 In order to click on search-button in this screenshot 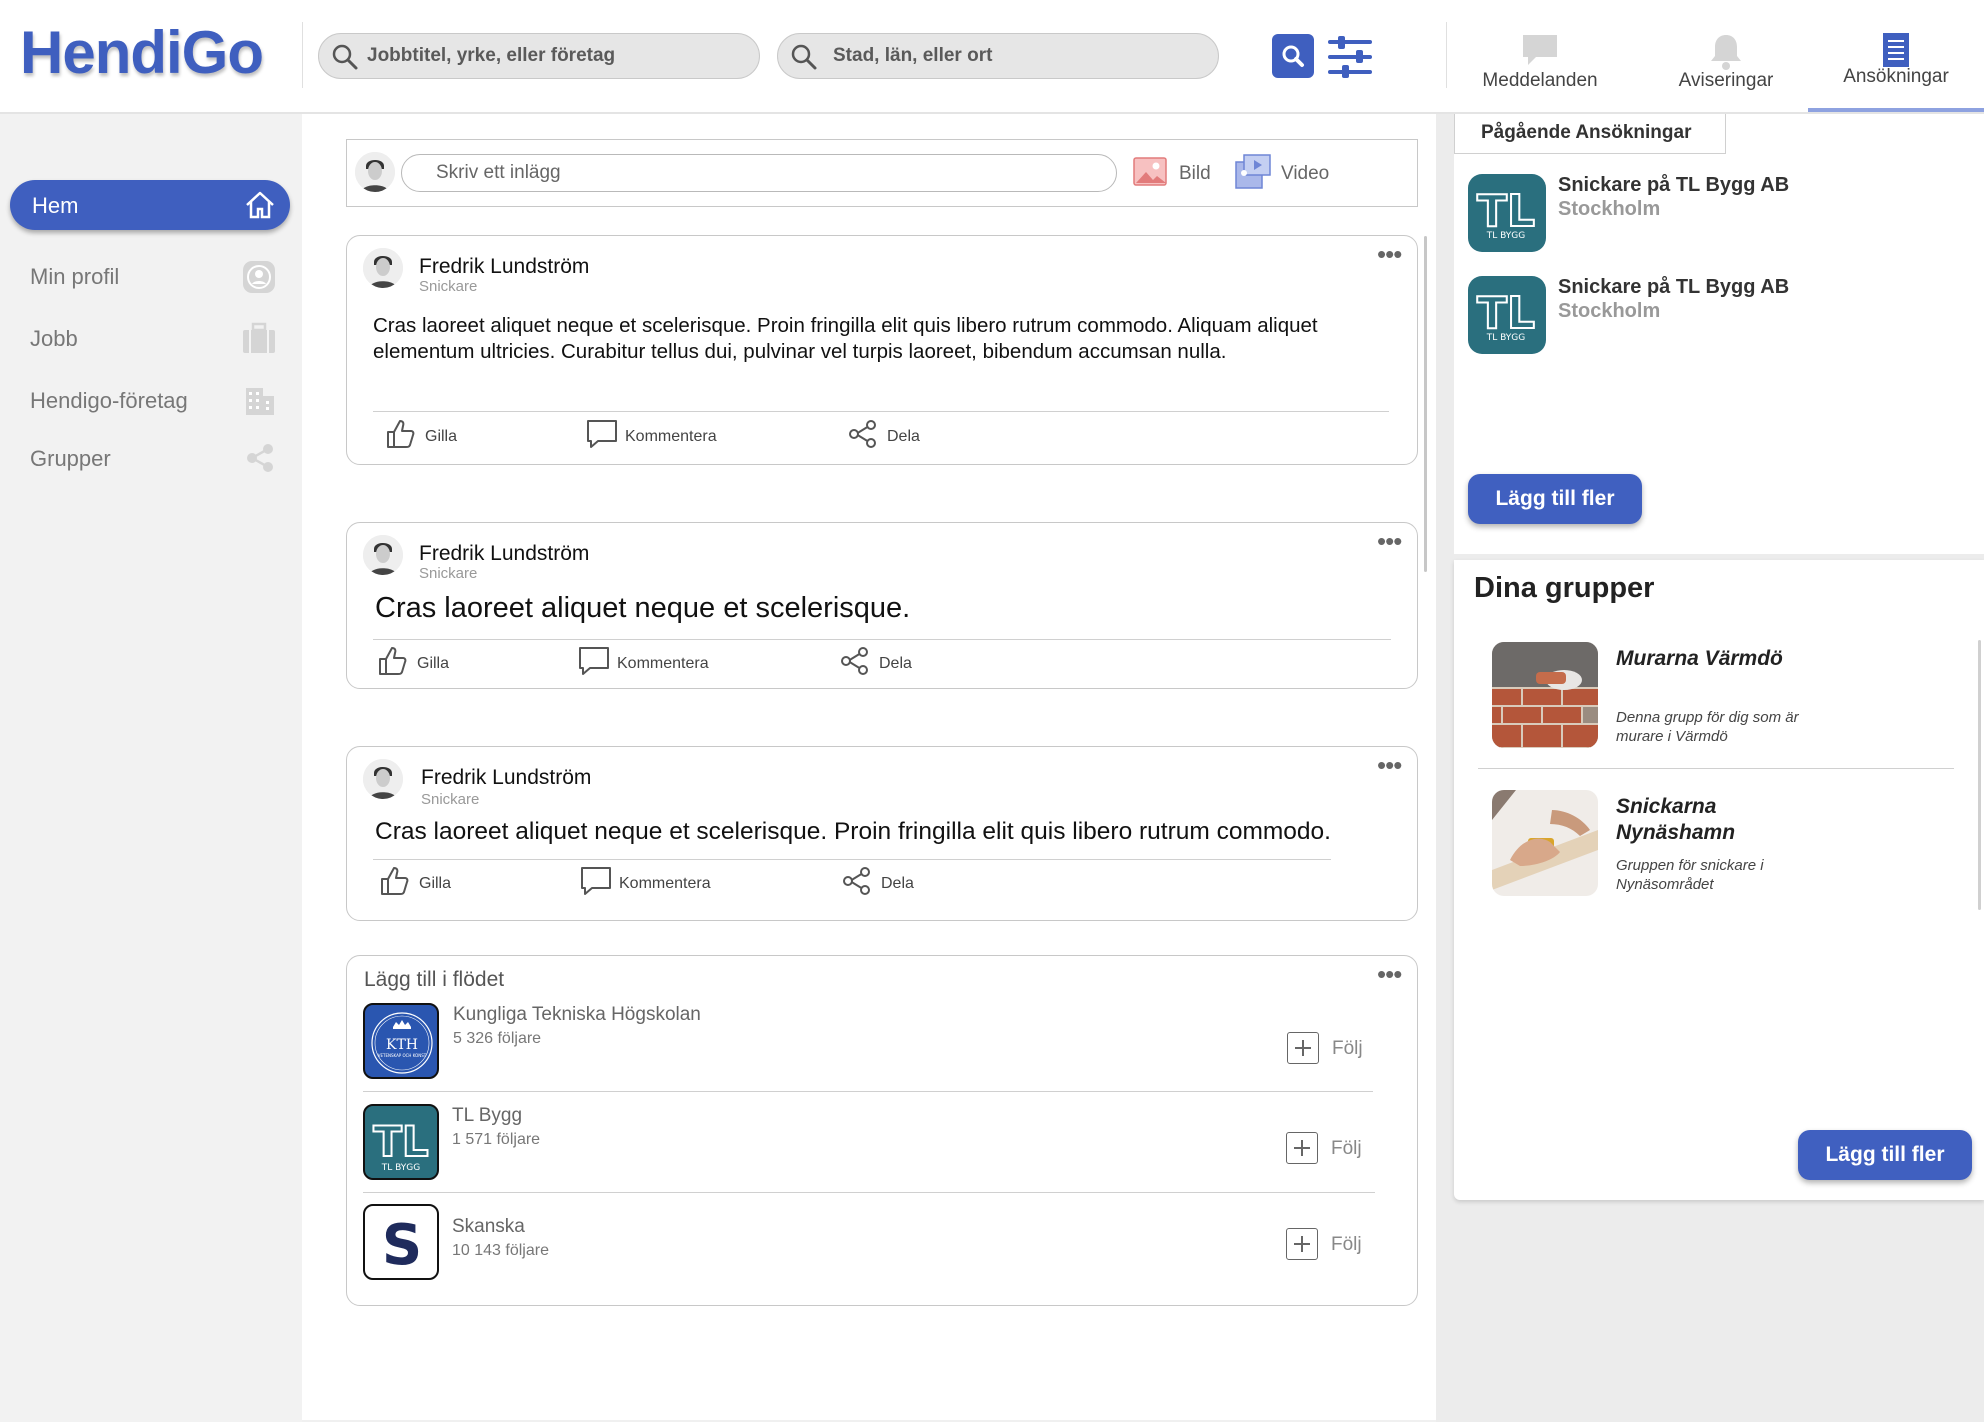, I will do `click(1293, 56)`.